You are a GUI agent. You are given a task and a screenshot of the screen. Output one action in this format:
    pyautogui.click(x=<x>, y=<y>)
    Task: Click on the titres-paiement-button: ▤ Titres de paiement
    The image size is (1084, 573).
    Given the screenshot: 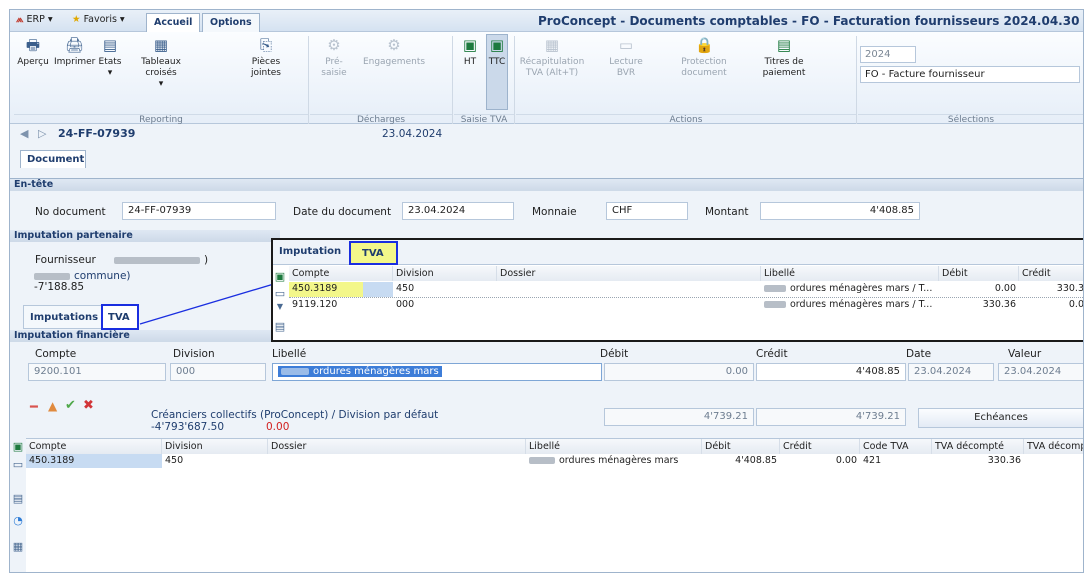 What is the action you would take?
    pyautogui.click(x=784, y=57)
    